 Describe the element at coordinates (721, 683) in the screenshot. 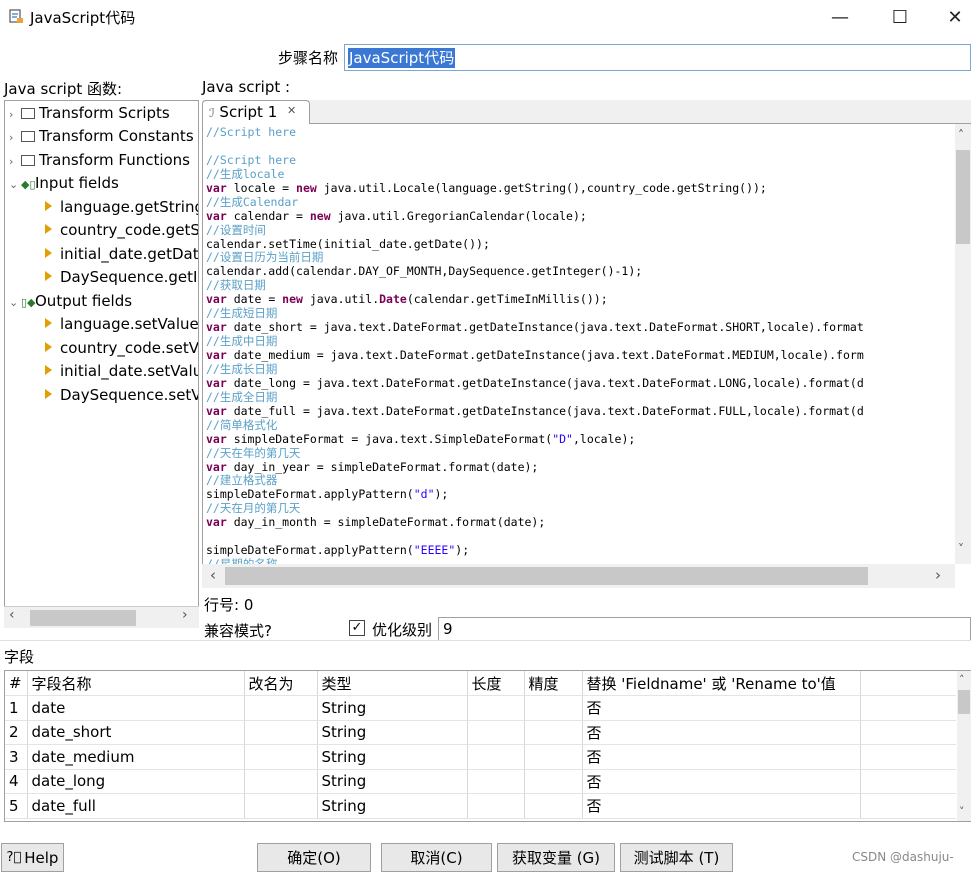

I see `column-header: 替换 'Fieldname' 或 'Rename to'值` at that location.